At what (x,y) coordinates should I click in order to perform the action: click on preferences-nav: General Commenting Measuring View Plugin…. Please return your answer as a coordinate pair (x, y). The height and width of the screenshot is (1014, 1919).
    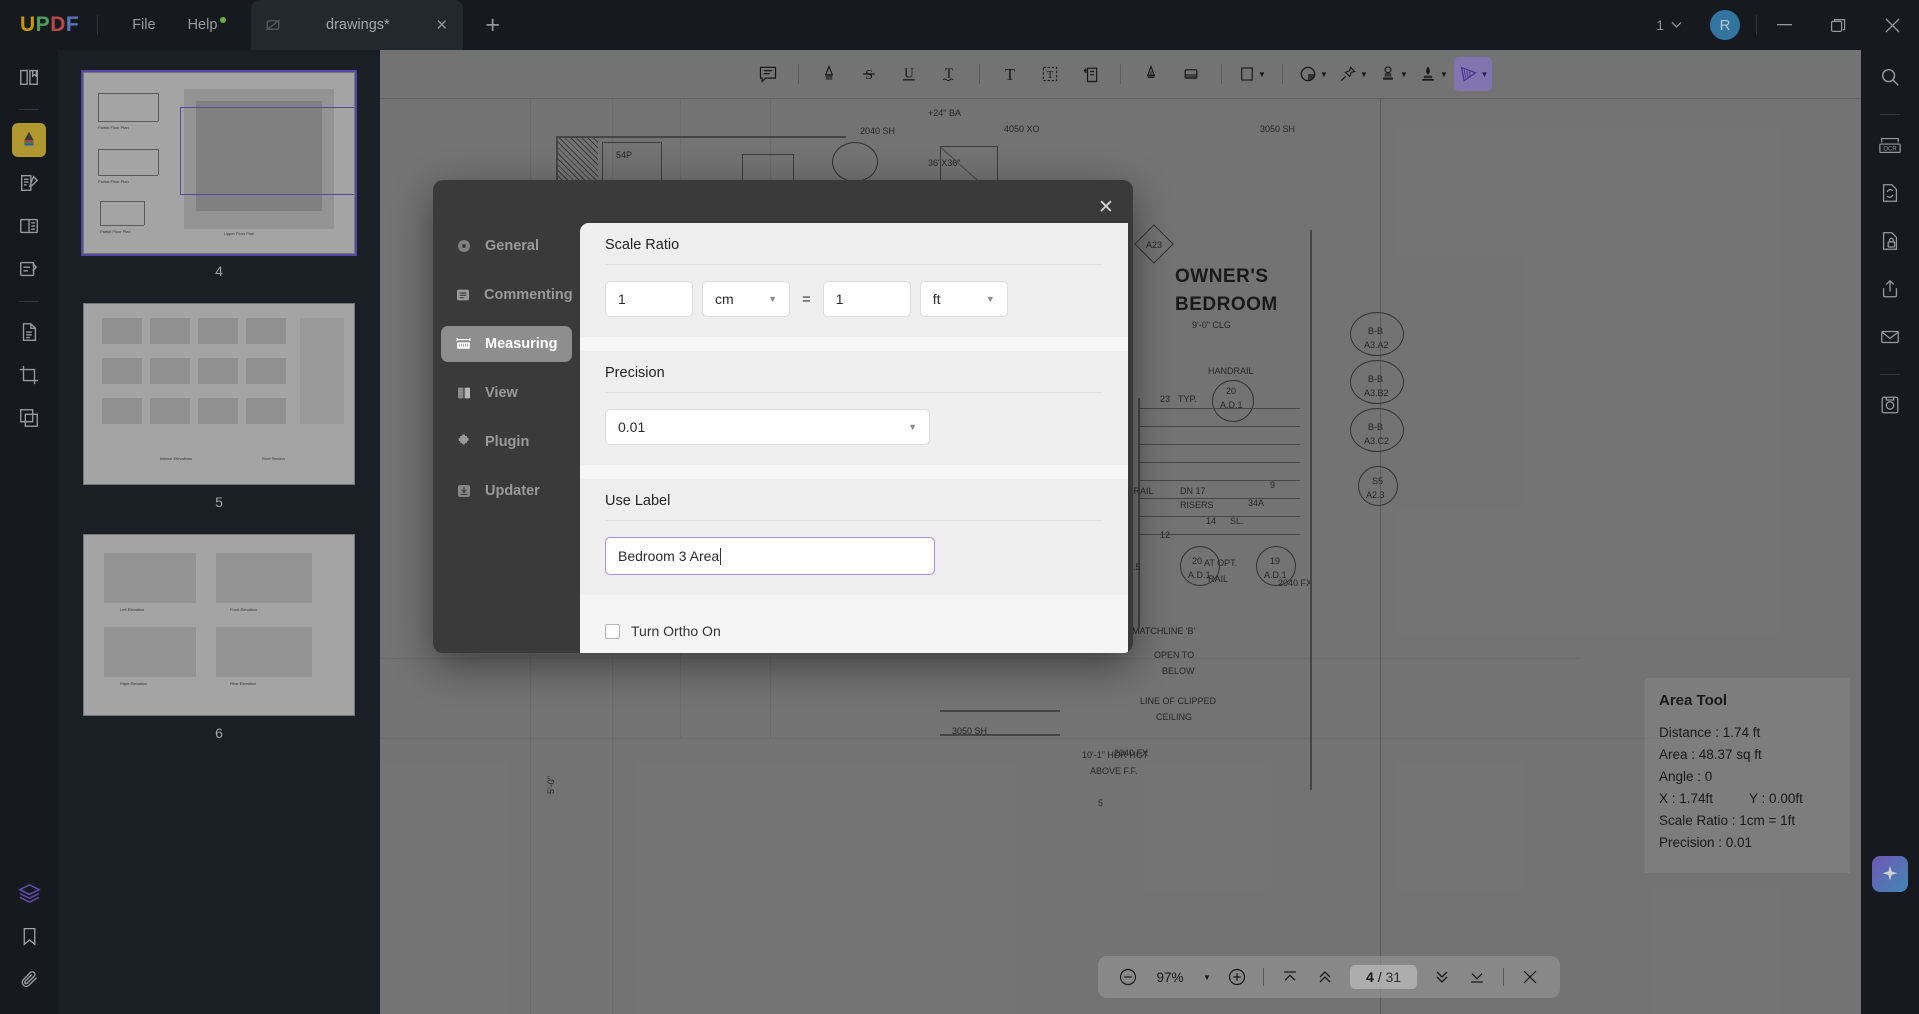
    Looking at the image, I should click on (506, 416).